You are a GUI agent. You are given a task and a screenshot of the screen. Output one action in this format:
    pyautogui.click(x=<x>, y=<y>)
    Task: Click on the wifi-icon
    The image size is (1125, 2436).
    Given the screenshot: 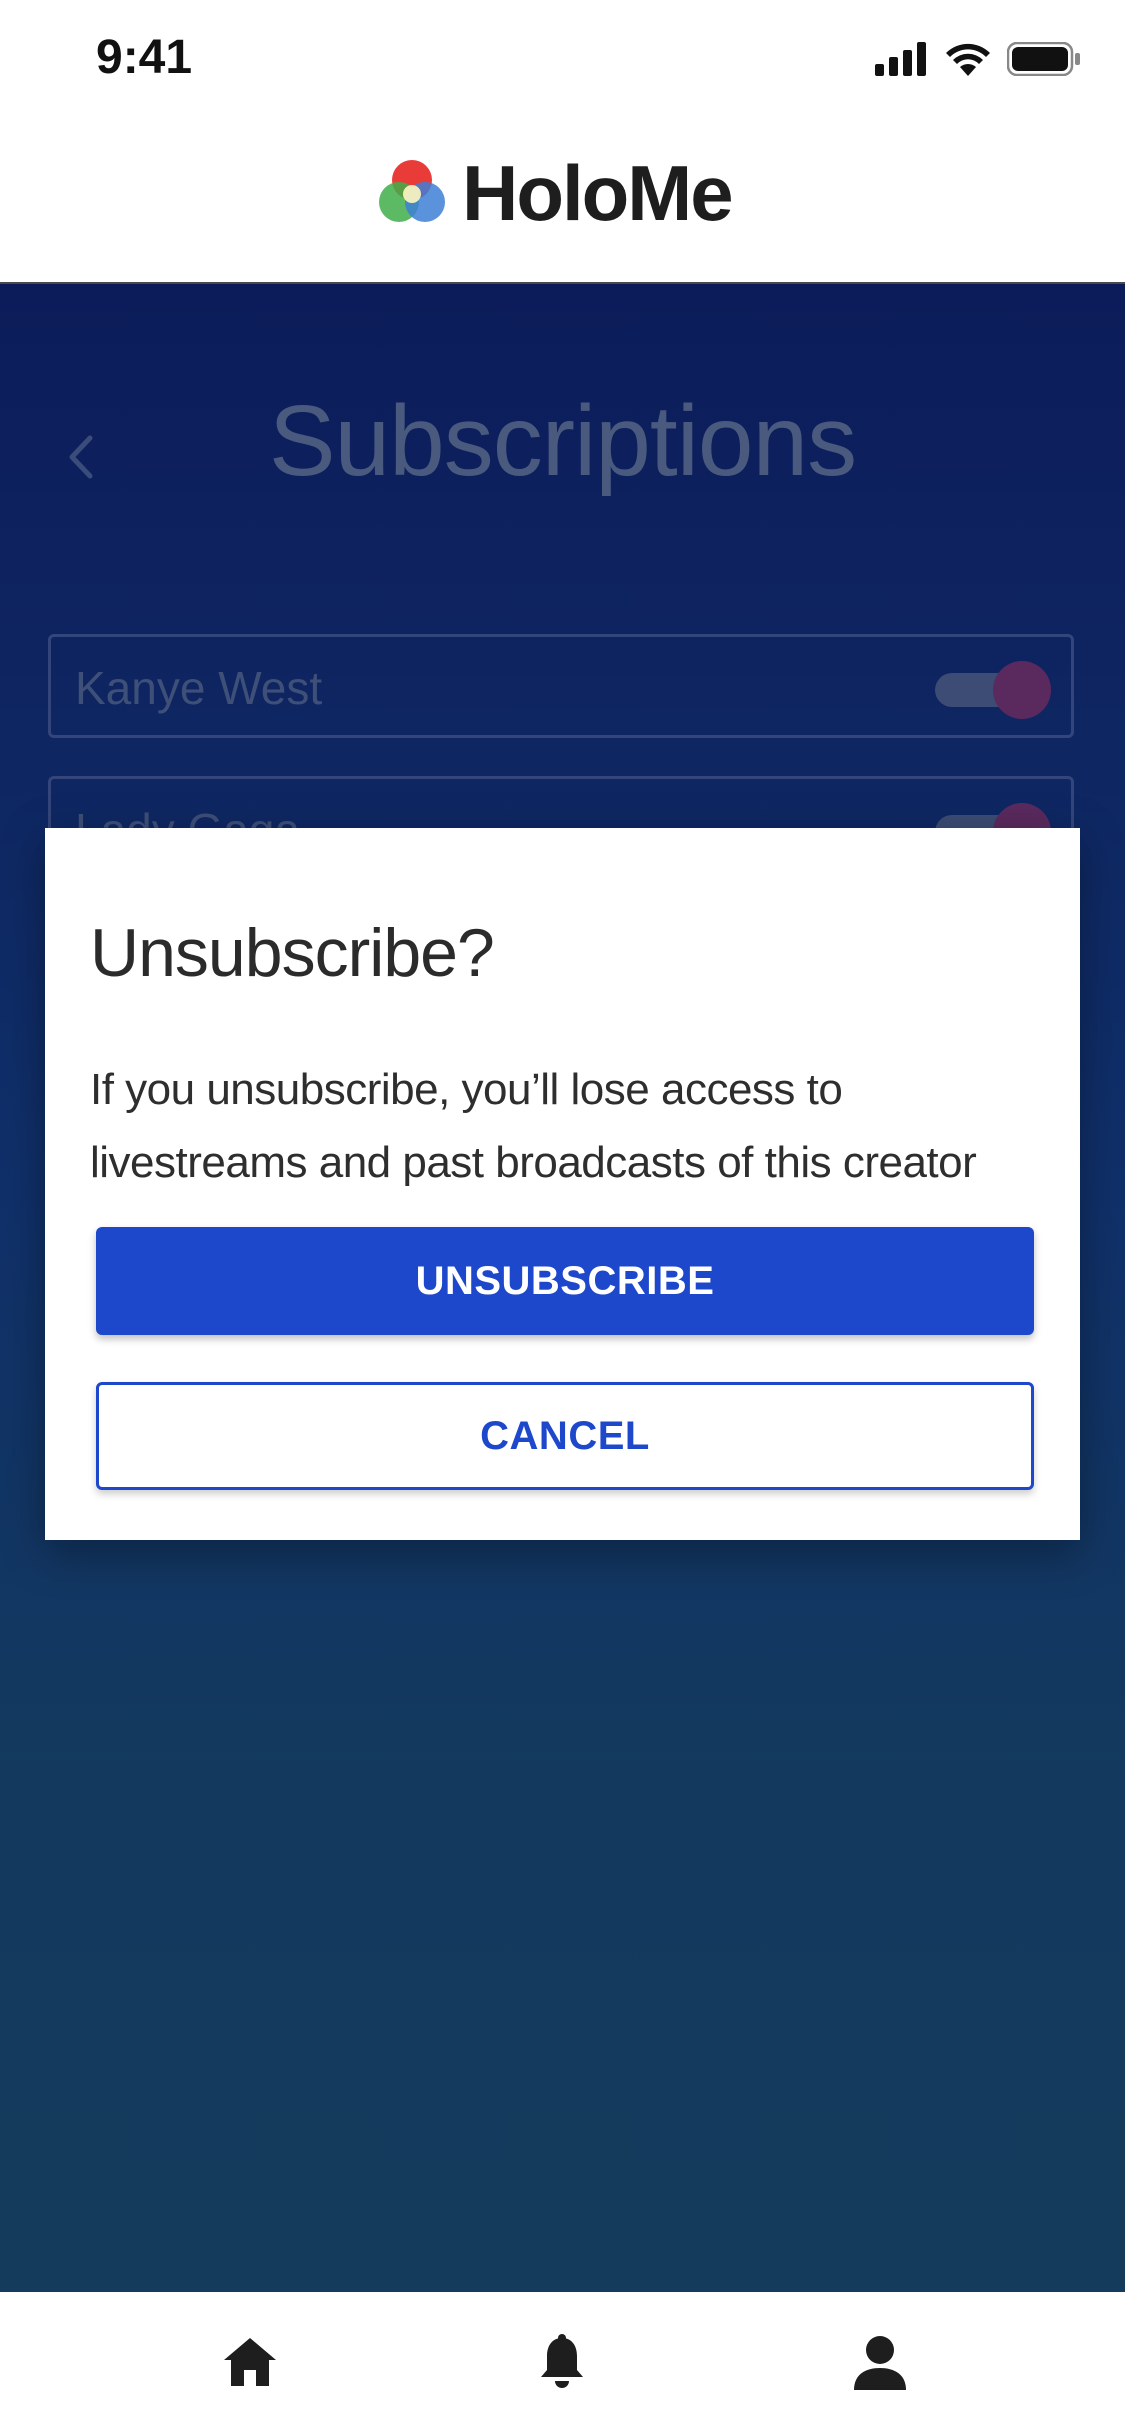 What is the action you would take?
    pyautogui.click(x=968, y=61)
    